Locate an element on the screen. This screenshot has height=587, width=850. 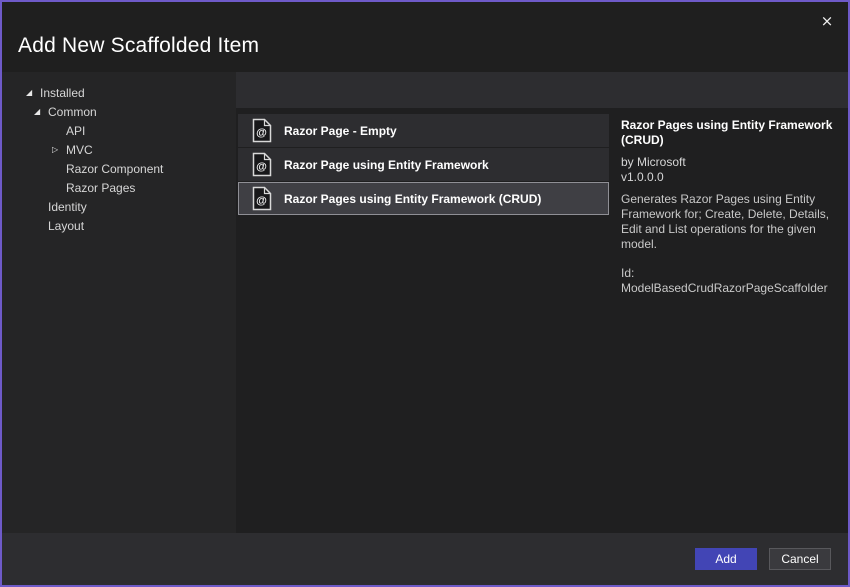
details-version: v1.0.0.0 is located at coordinates (642, 177).